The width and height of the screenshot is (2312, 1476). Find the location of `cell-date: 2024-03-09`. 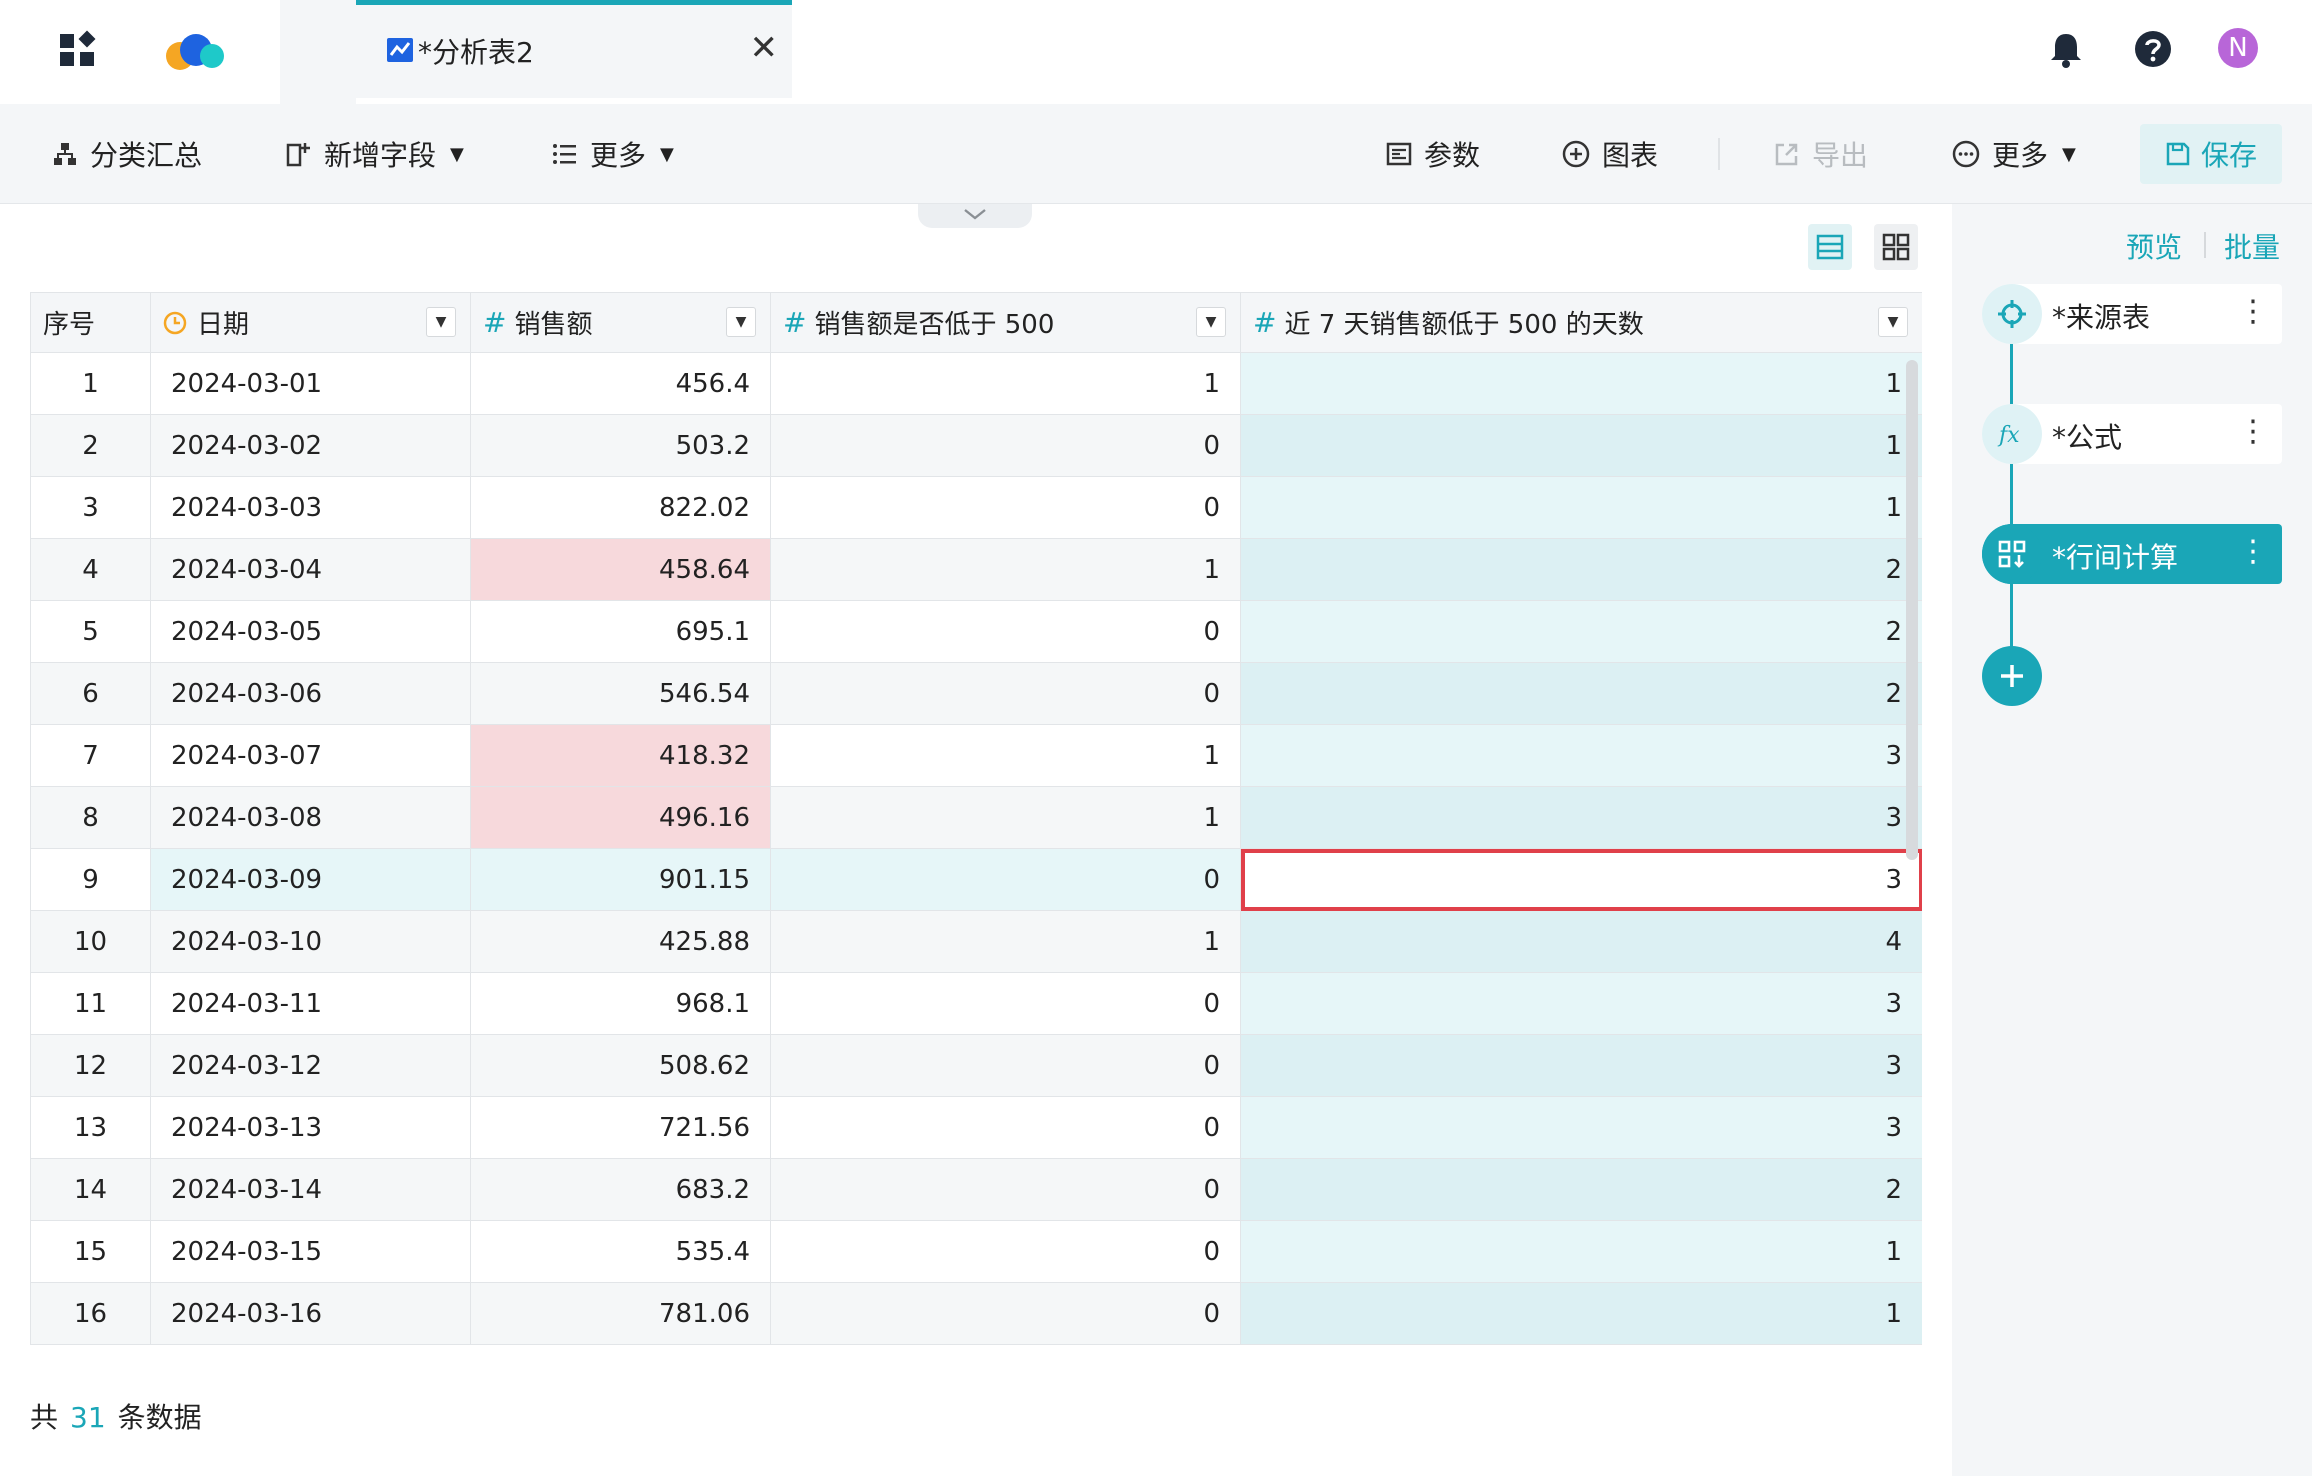

cell-date: 2024-03-09 is located at coordinates (310, 879).